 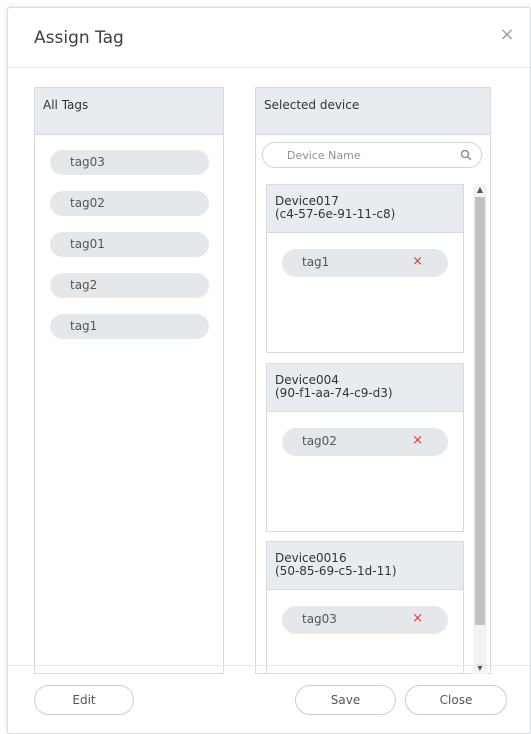 What do you see at coordinates (373, 111) in the screenshot?
I see `selected-device-header: Selected device` at bounding box center [373, 111].